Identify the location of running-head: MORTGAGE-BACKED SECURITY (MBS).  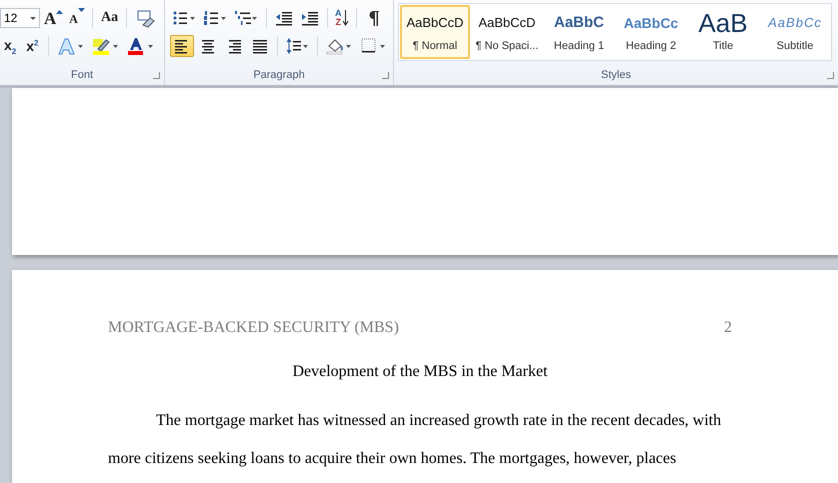
(253, 328).